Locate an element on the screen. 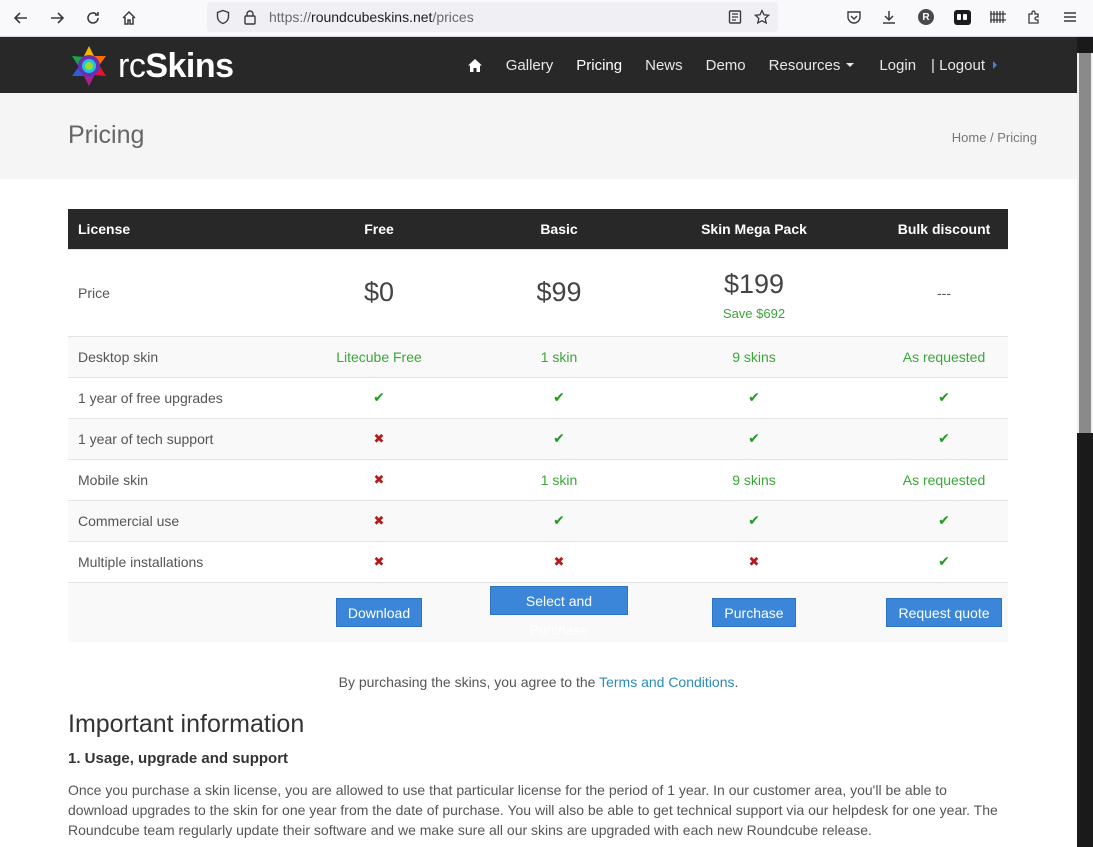 The image size is (1093, 847). feature-cell-mega-pack: ✖ is located at coordinates (754, 561).